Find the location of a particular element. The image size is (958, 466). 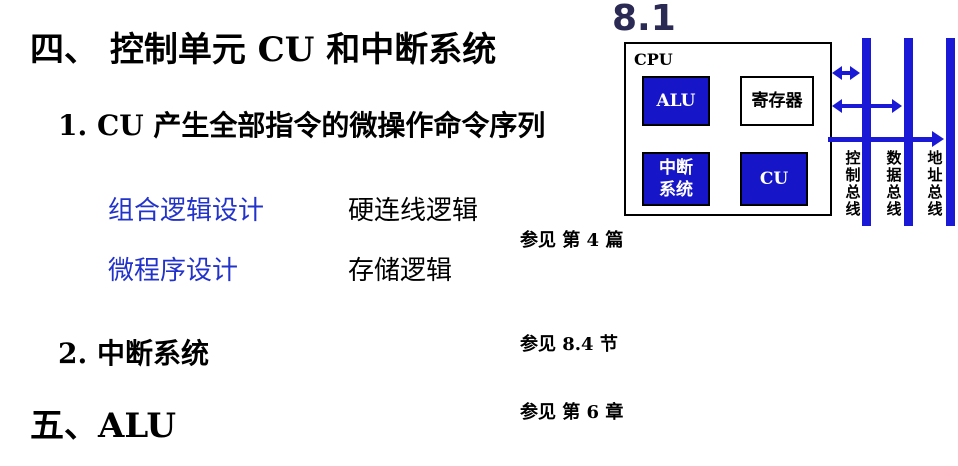

alu-label: ALU is located at coordinates (676, 101).